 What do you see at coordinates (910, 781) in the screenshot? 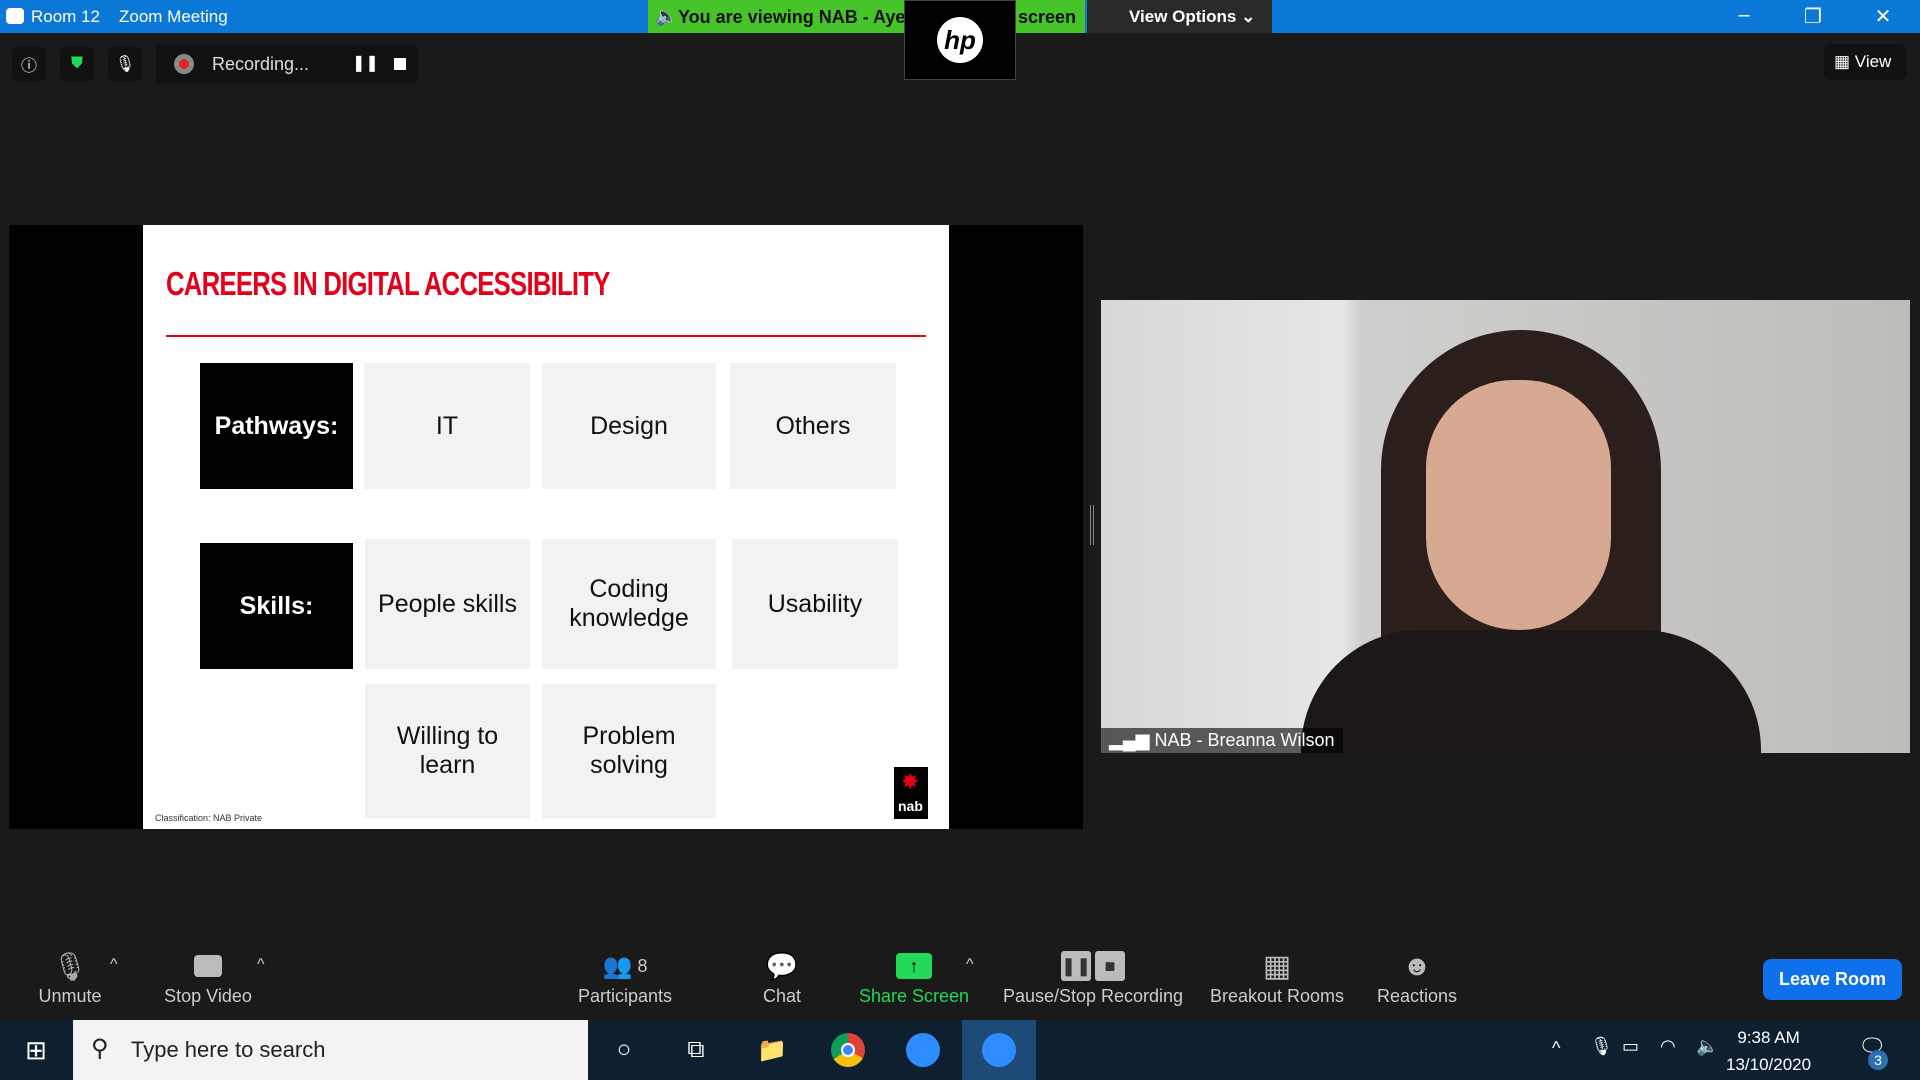
I see `nab-star-icon: ✸` at bounding box center [910, 781].